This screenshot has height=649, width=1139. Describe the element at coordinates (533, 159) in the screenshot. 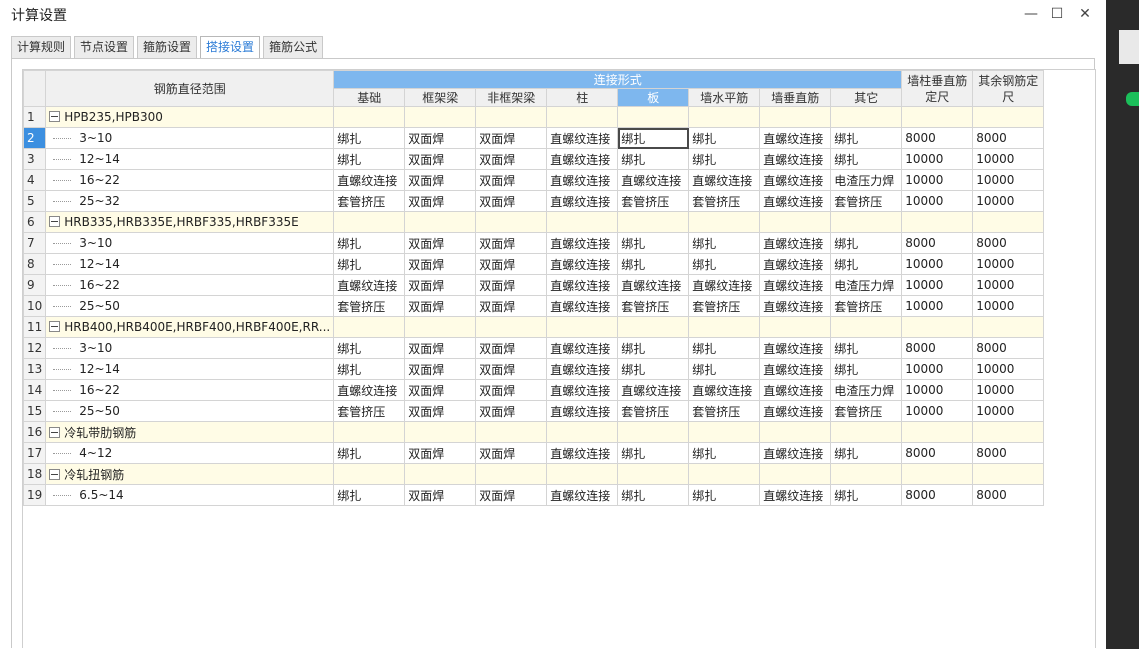

I see `table-row: 3 12~14 绑扎 双面焊 双面焊 直螺纹连接 绑扎 绑扎 直螺纹连接 绑扎 10000 10000` at that location.